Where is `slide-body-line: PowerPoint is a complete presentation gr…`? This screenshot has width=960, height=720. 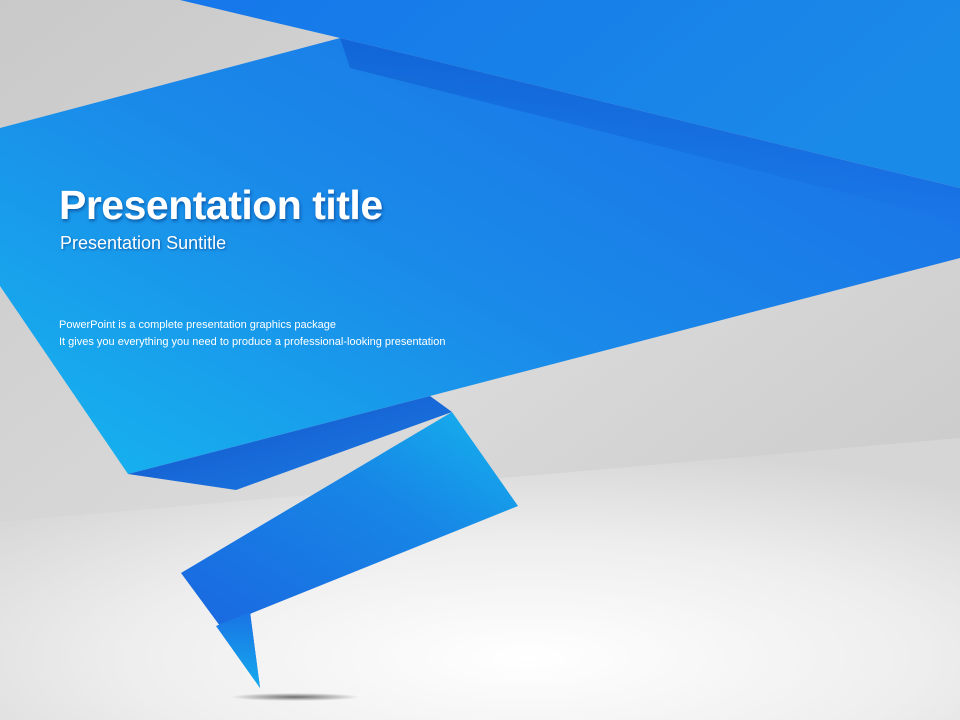 slide-body-line: PowerPoint is a complete presentation gr… is located at coordinates (197, 325).